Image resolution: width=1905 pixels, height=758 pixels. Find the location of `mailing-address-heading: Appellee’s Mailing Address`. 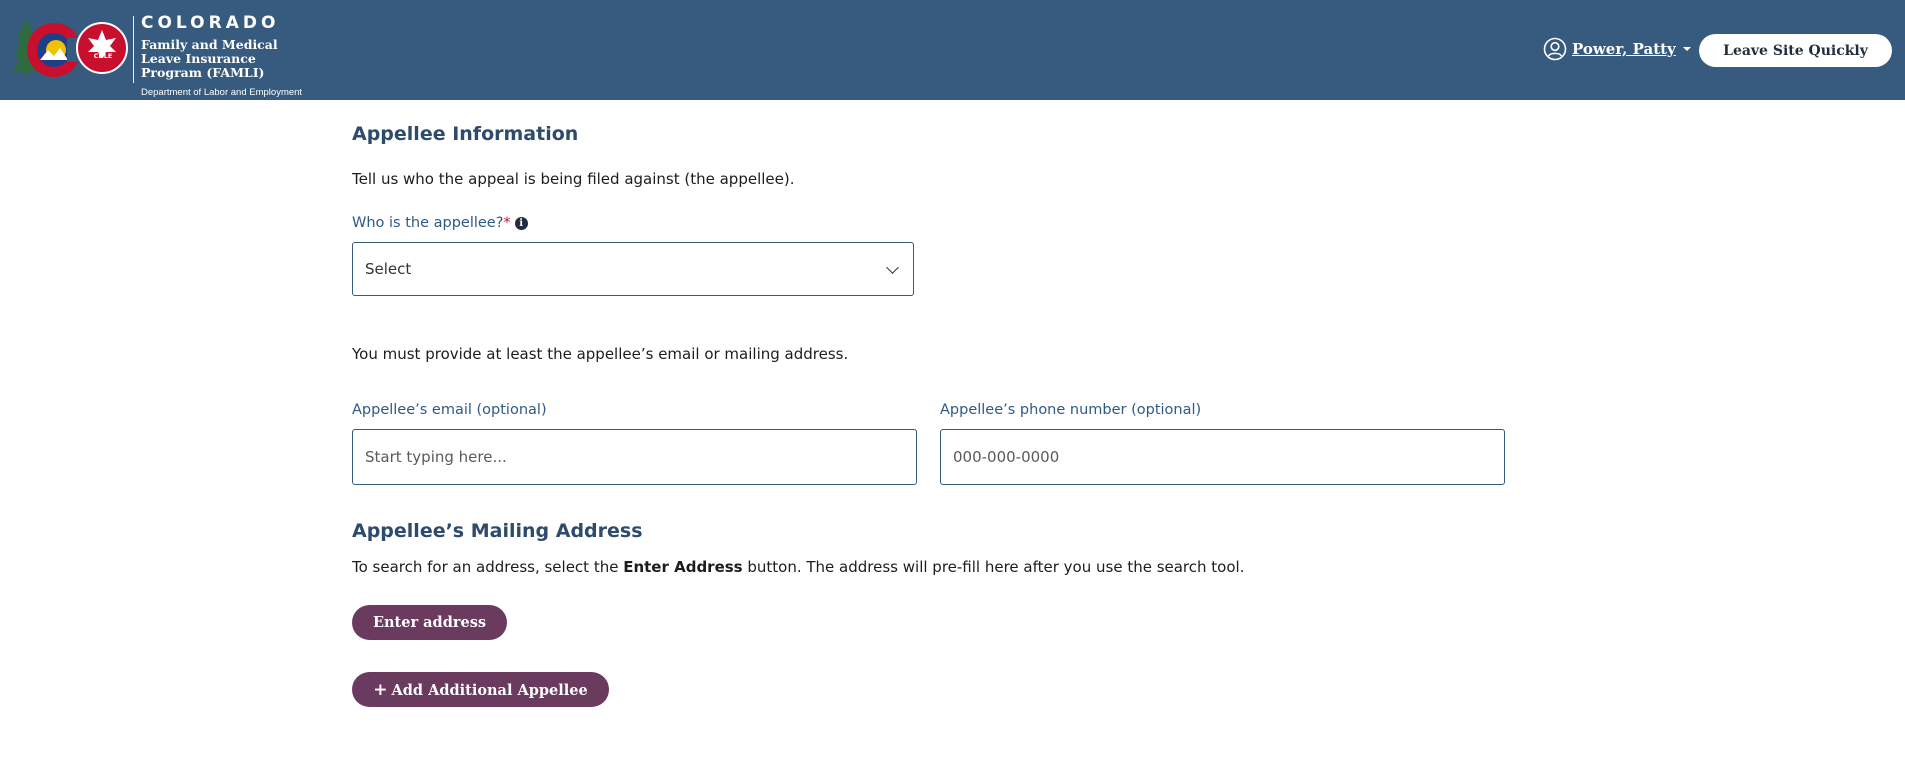

mailing-address-heading: Appellee’s Mailing Address is located at coordinates (497, 531).